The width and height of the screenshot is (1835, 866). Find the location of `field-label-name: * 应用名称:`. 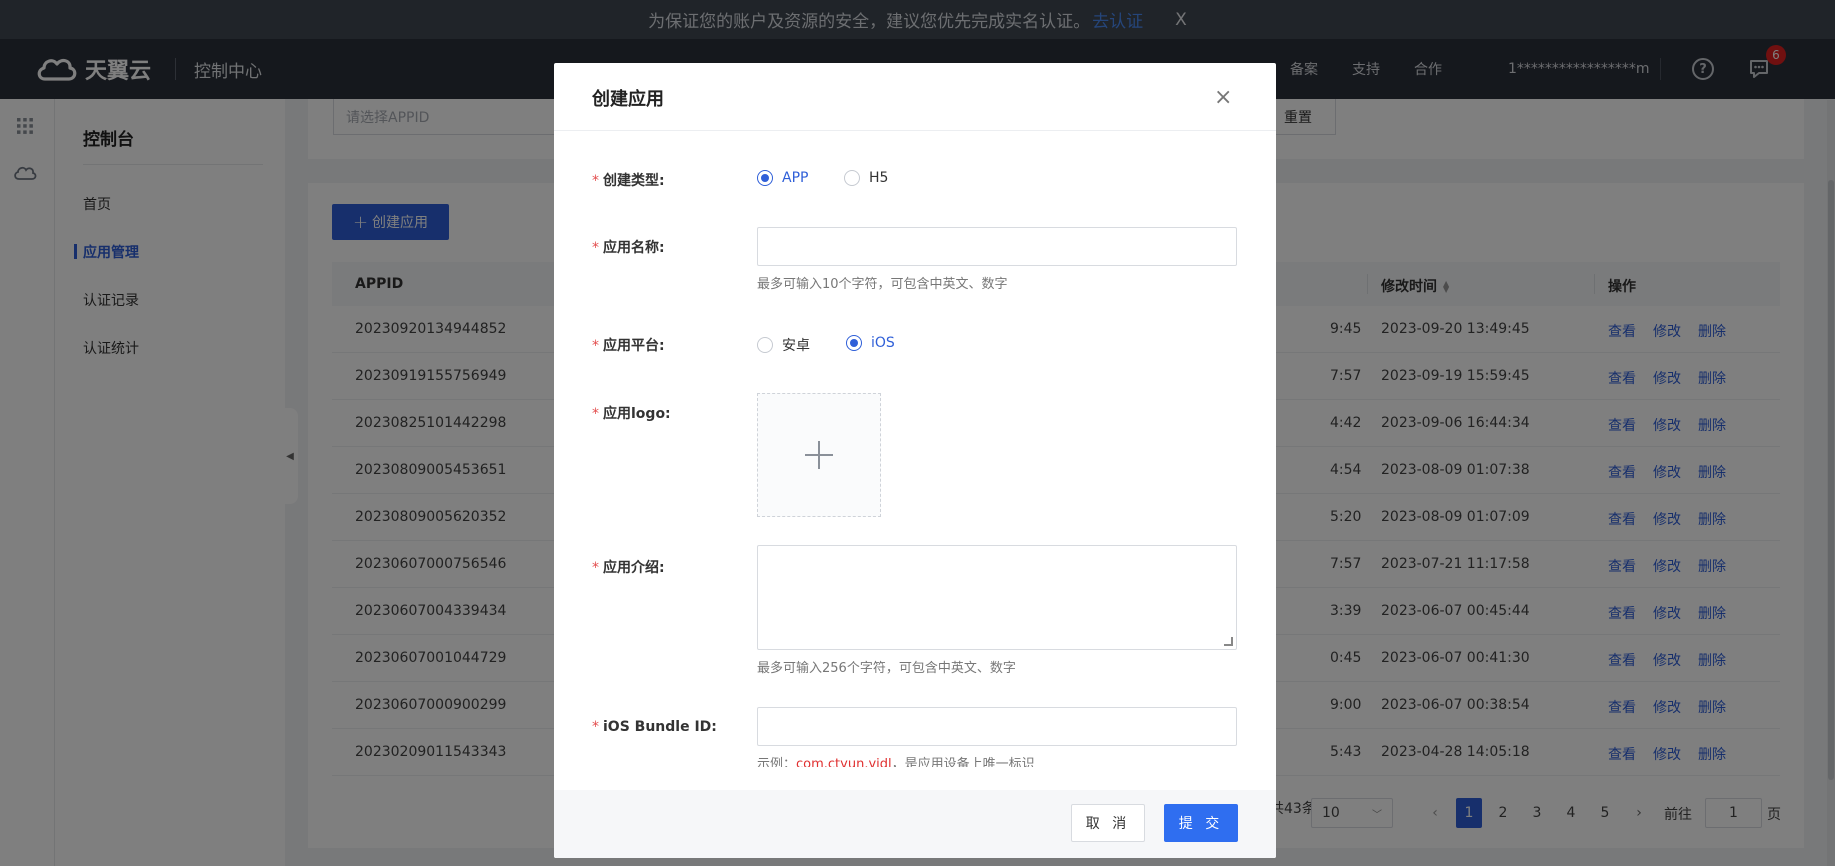

field-label-name: * 应用名称: is located at coordinates (628, 247).